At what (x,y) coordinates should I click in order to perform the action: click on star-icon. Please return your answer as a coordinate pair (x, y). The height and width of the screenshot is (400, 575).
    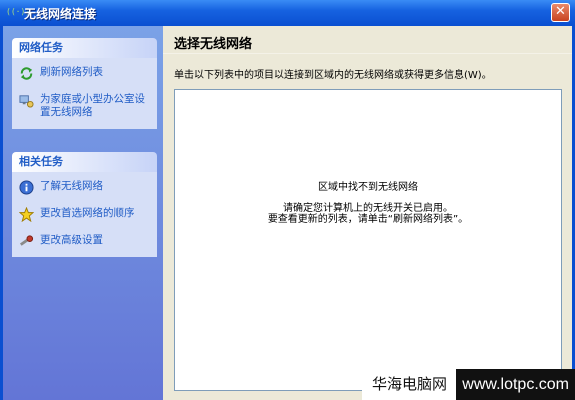
    Looking at the image, I should click on (26, 214).